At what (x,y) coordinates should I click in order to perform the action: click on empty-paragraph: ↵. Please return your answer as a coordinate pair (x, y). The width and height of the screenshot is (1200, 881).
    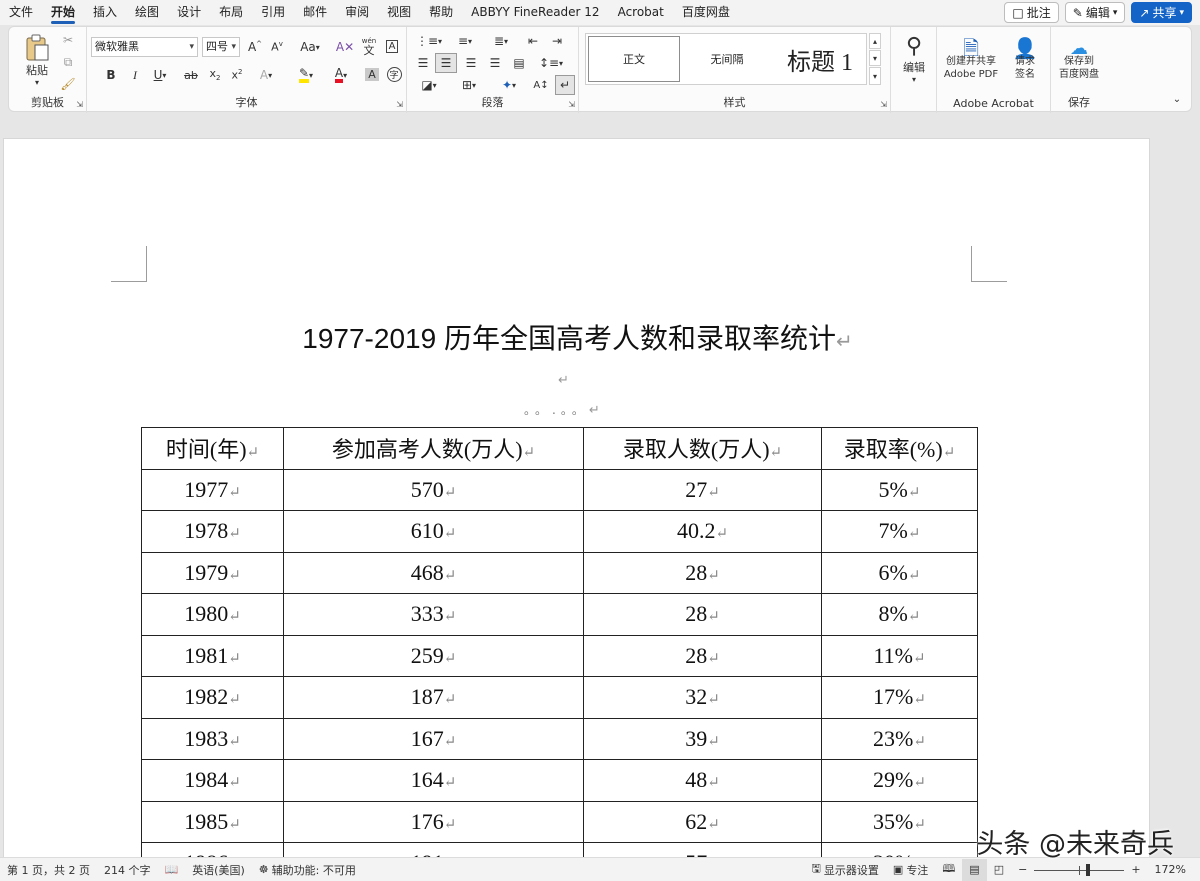
    Looking at the image, I should click on (563, 380).